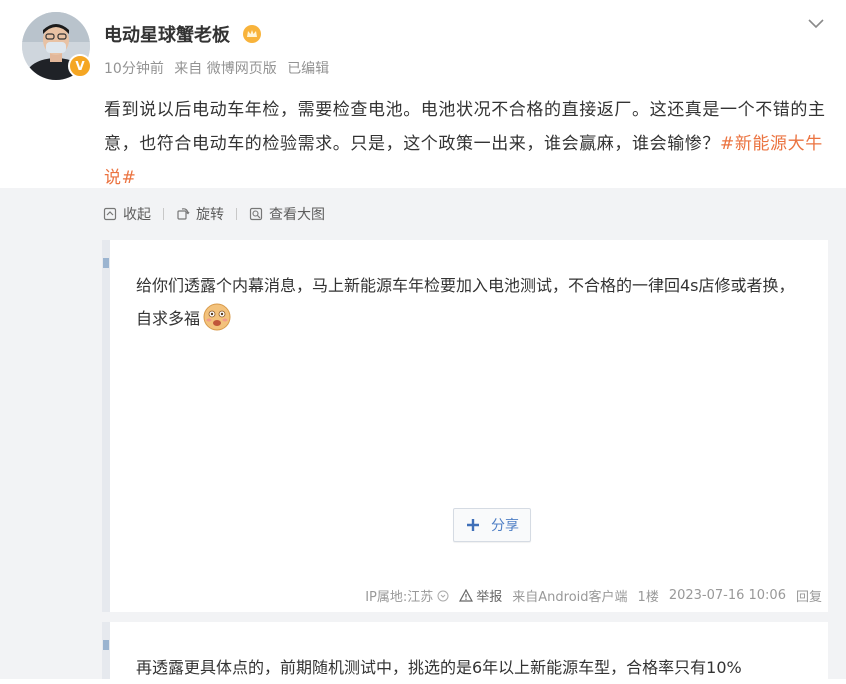 This screenshot has width=846, height=684. What do you see at coordinates (210, 215) in the screenshot?
I see `rotate-label: 旋转` at bounding box center [210, 215].